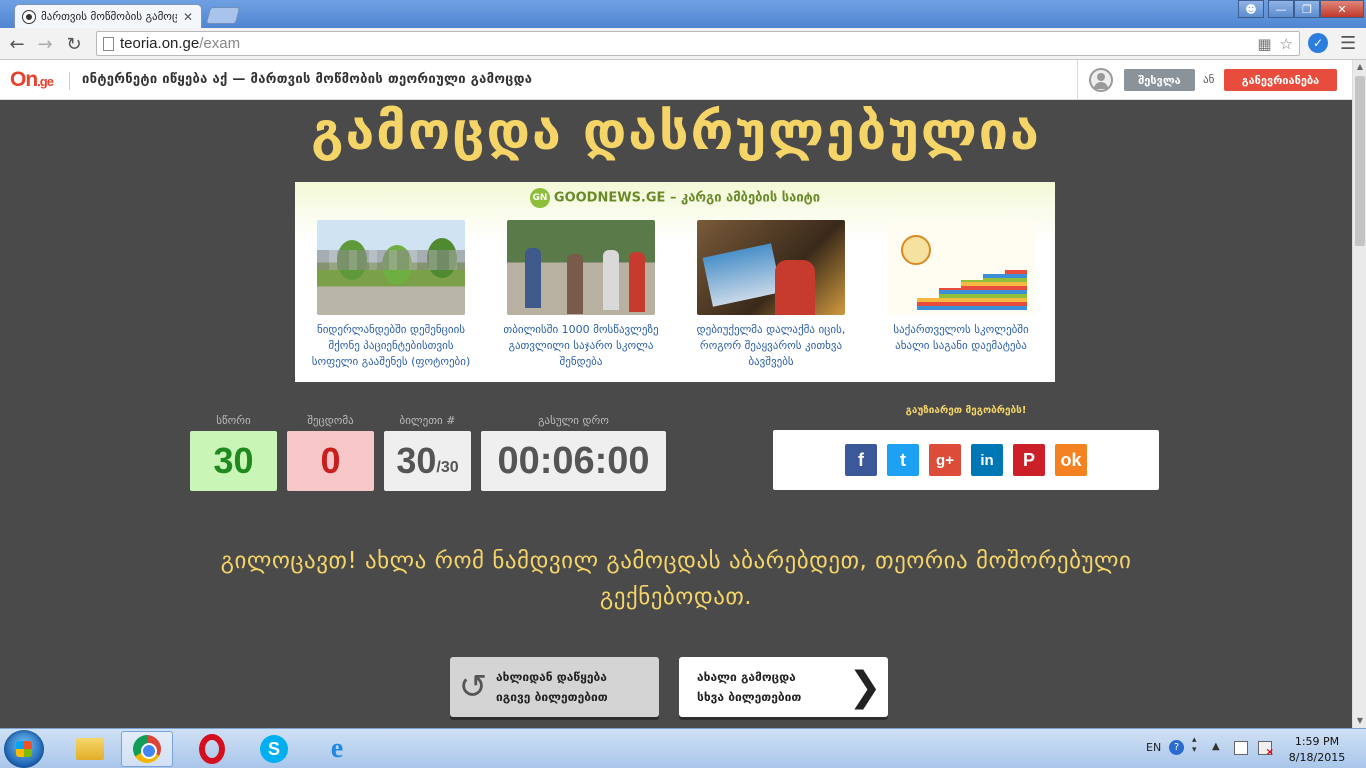 This screenshot has height=768, width=1366. Describe the element at coordinates (539, 198) in the screenshot. I see `goodnews-logo-icon: GN` at that location.